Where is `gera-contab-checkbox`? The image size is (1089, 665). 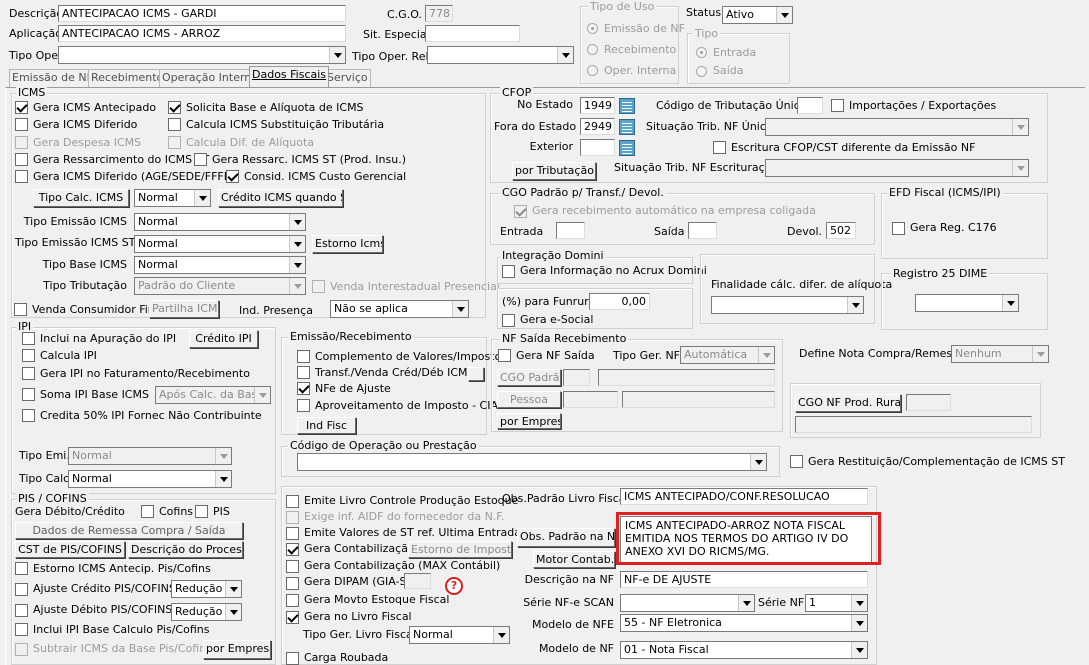 gera-contab-checkbox is located at coordinates (292, 549).